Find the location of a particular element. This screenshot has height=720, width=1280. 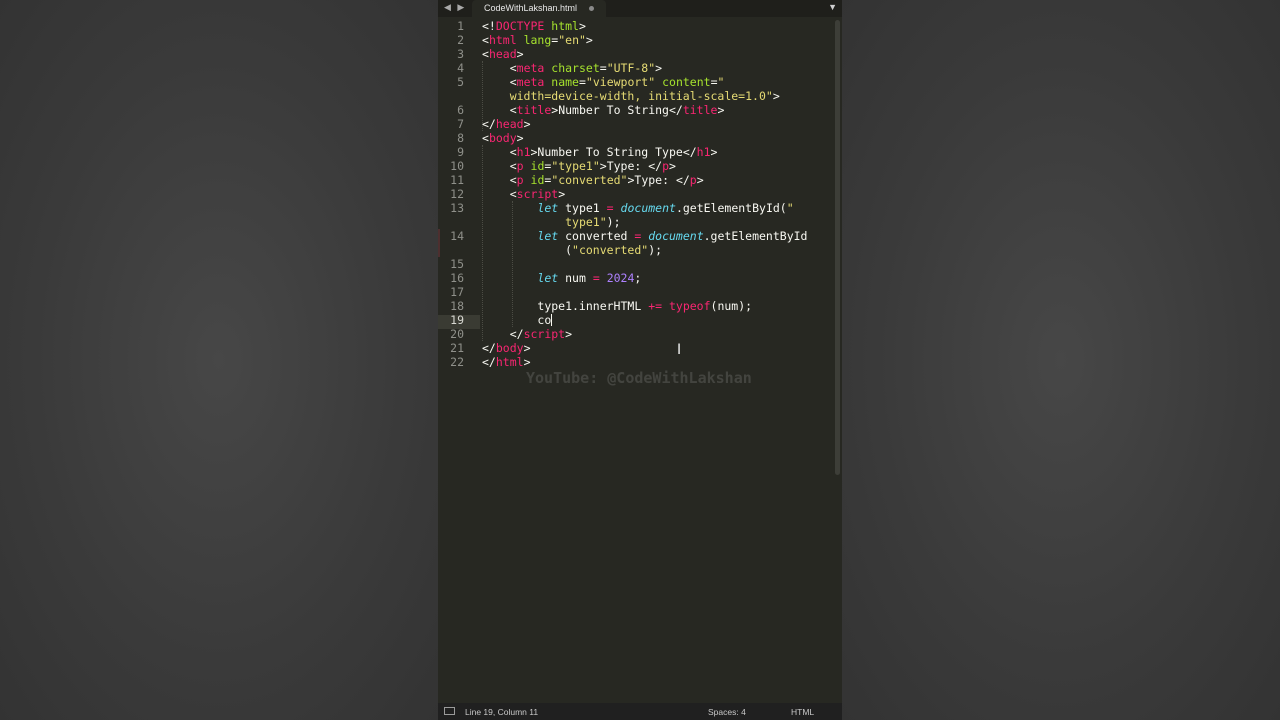

line-number: 22 is located at coordinates (457, 362).